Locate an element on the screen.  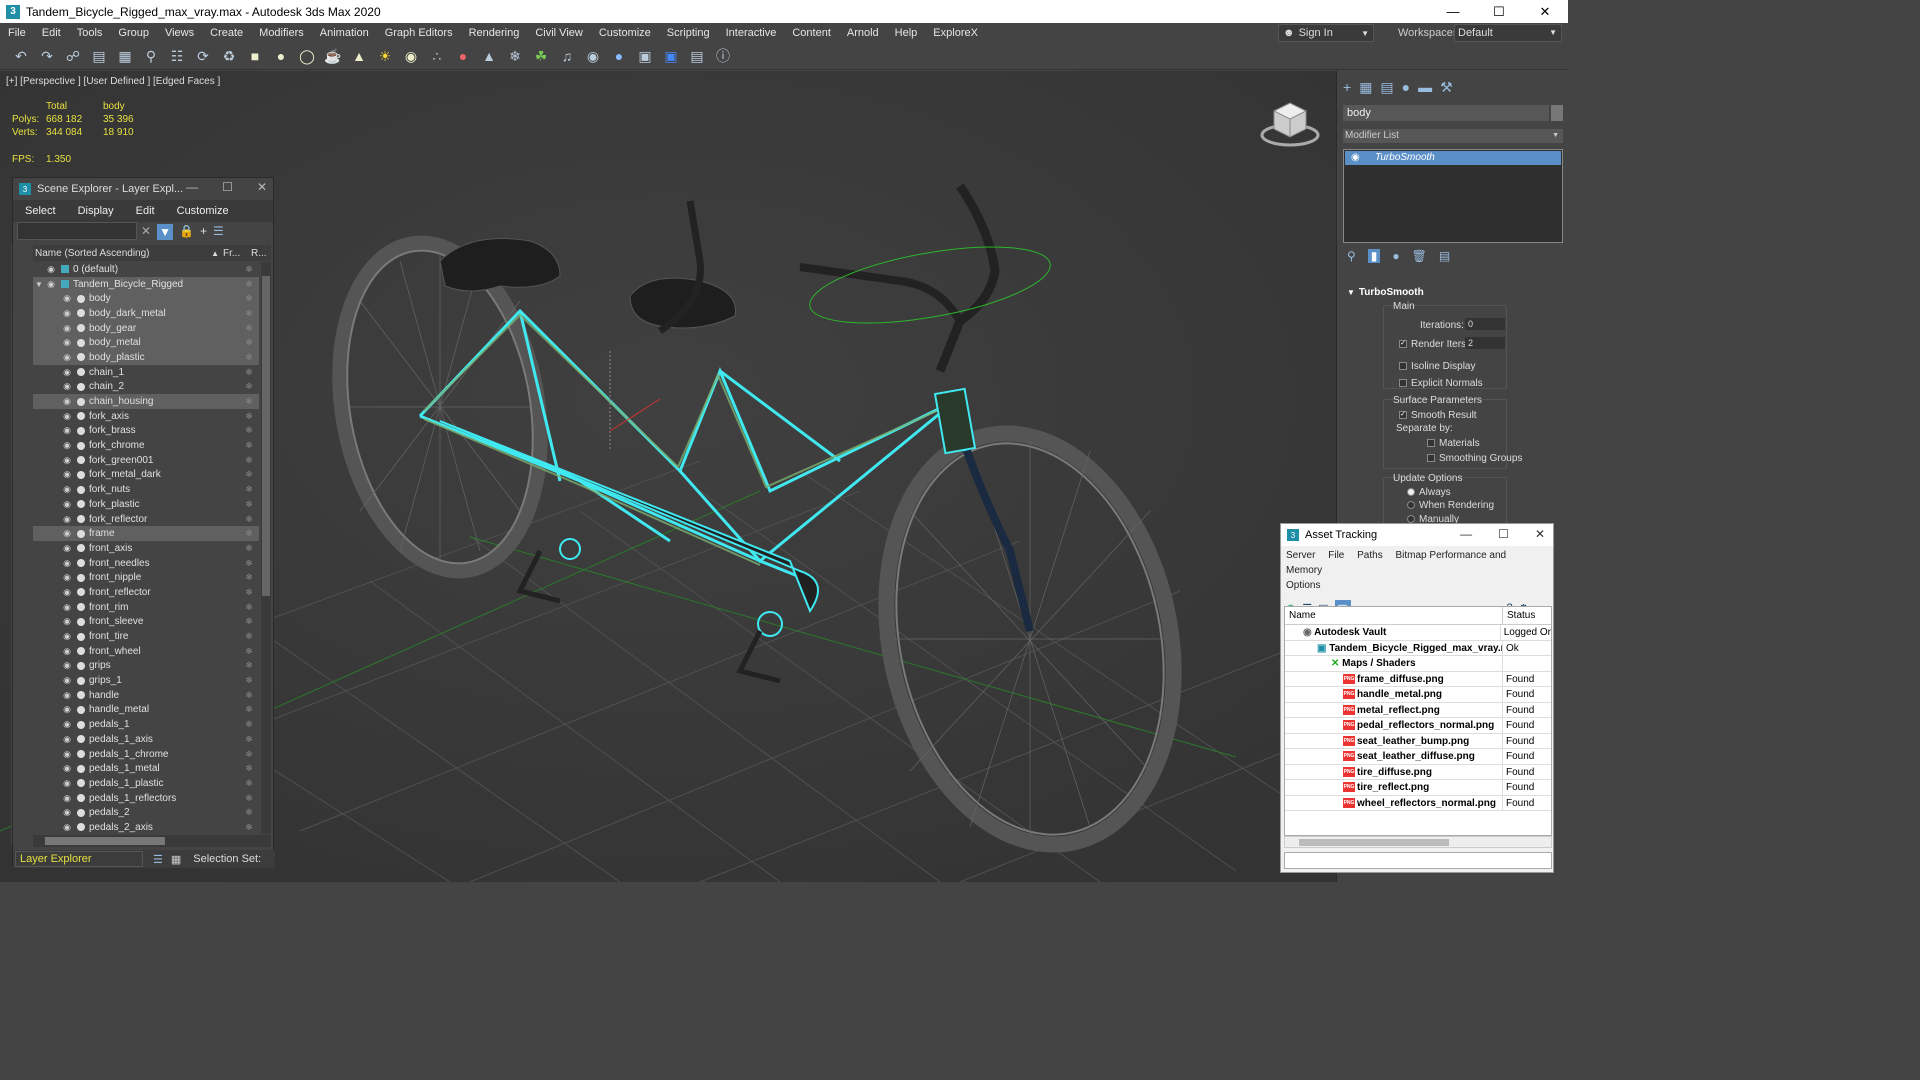
menu-file: File is located at coordinates (17, 33).